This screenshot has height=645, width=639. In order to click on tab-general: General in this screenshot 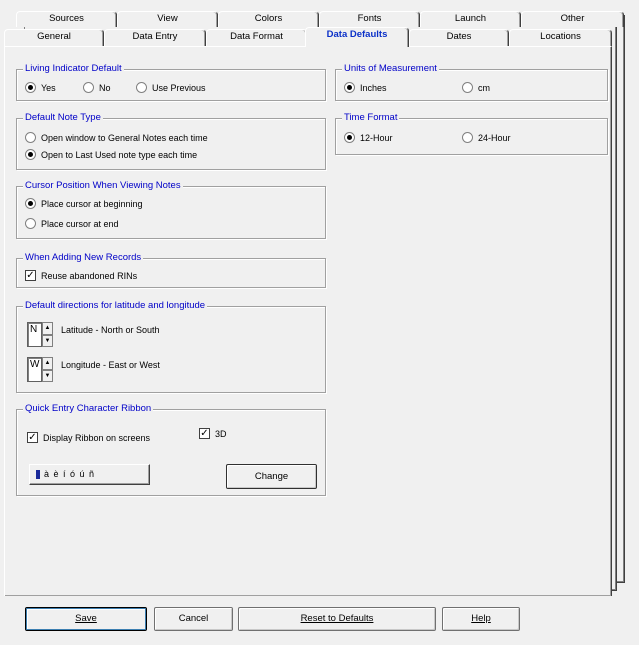, I will do `click(54, 37)`.